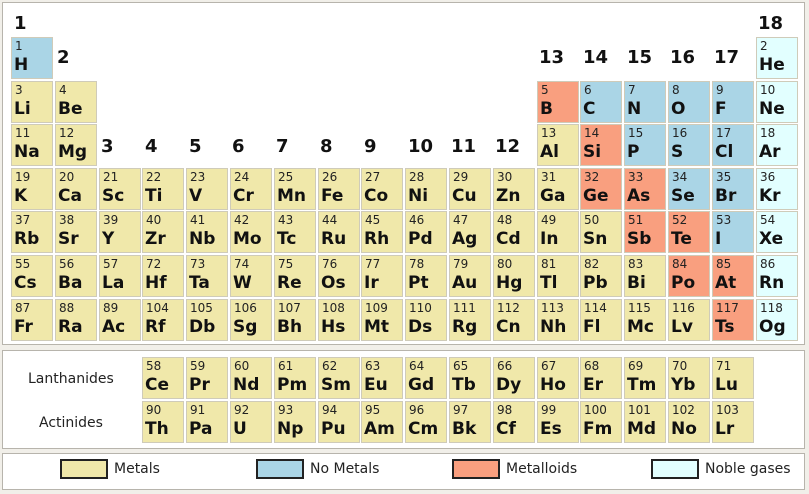  I want to click on element-cell-bi: 83 Bi, so click(645, 276).